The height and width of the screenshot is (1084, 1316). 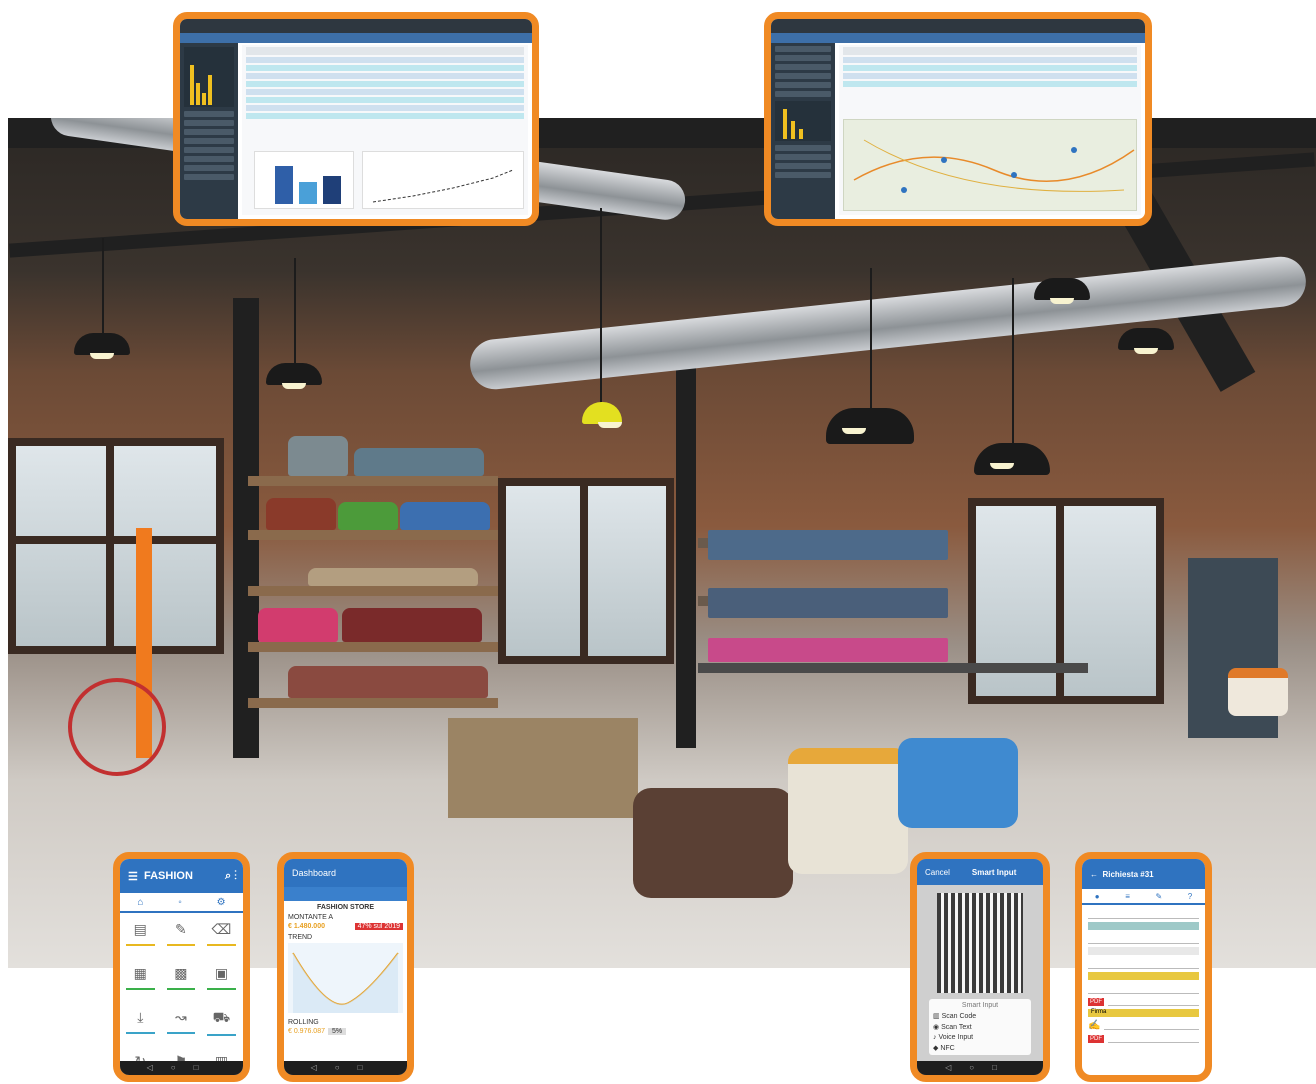 I want to click on app-title: Dashboard, so click(x=314, y=873).